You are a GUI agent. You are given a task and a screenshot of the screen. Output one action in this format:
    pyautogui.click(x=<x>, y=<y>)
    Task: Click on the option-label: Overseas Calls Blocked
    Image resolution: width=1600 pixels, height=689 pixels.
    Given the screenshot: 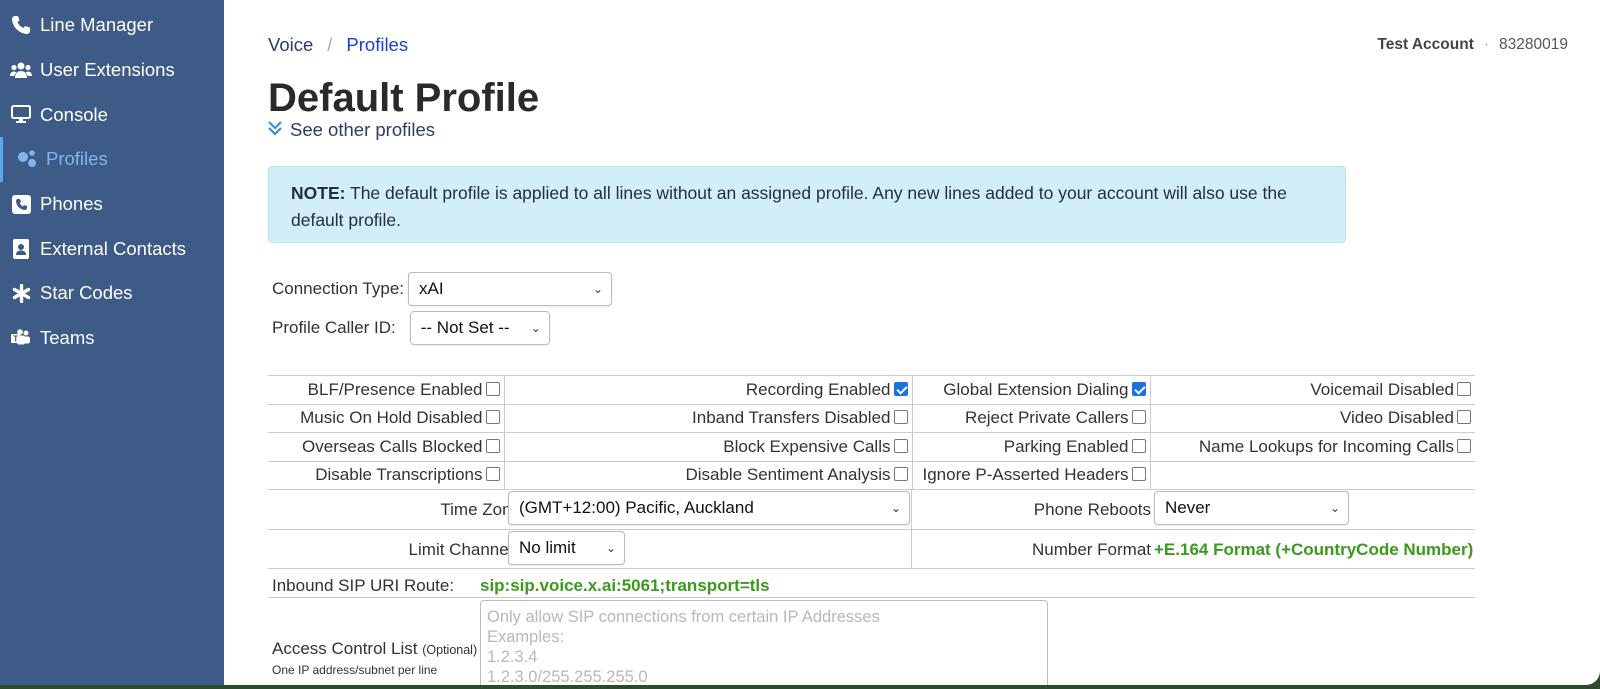 What is the action you would take?
    pyautogui.click(x=392, y=446)
    